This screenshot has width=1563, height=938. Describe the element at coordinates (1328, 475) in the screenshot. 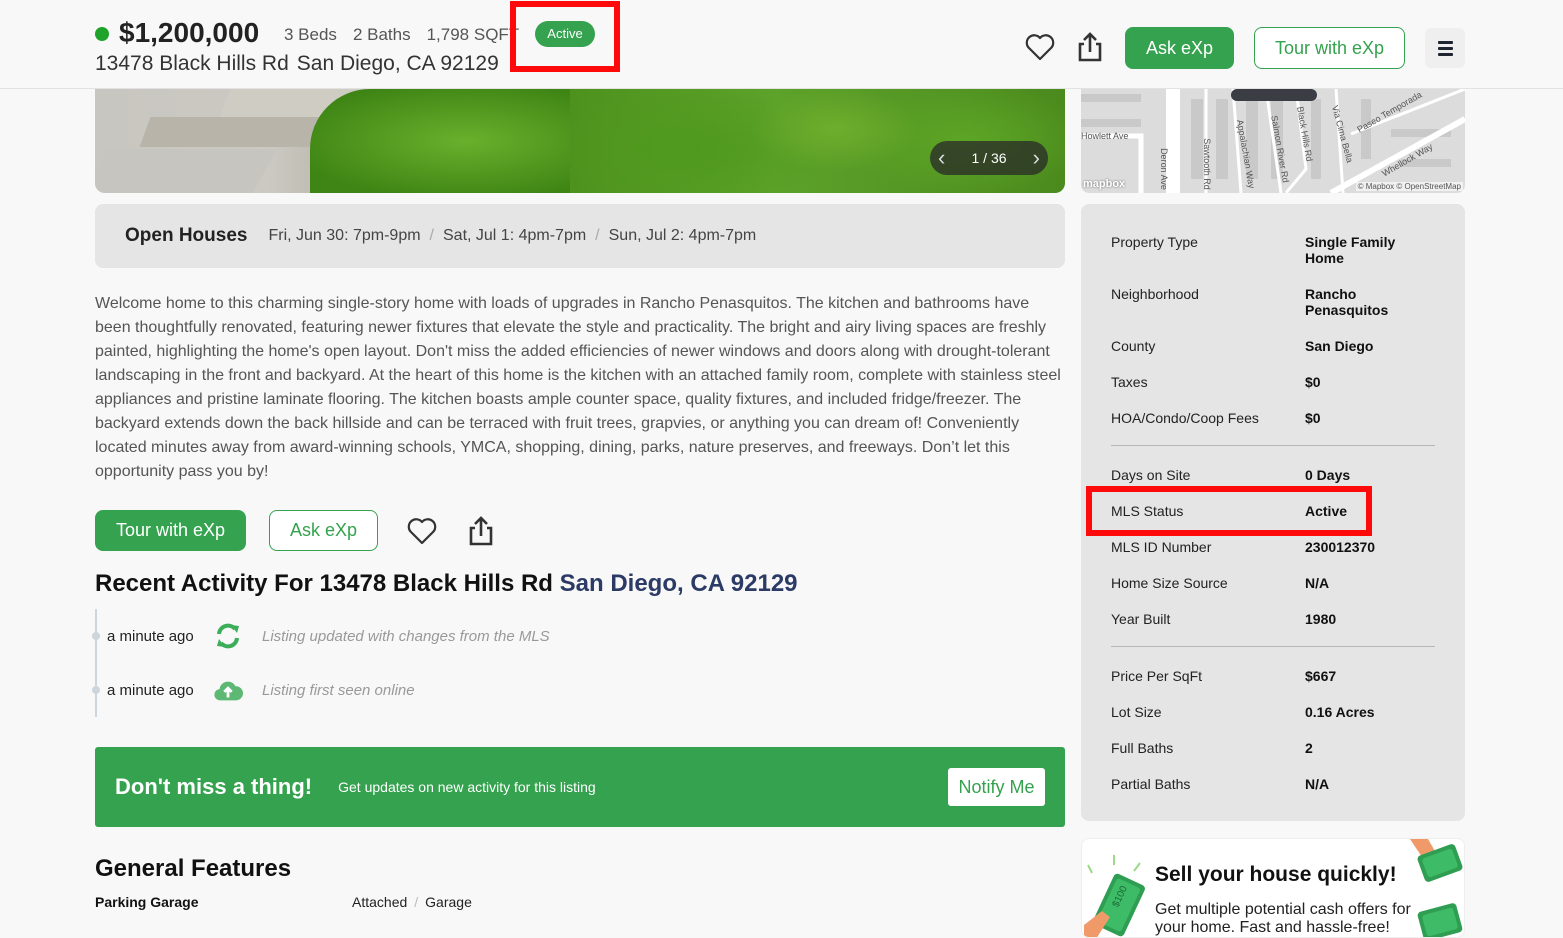

I see `detail-value: 0 Days` at that location.